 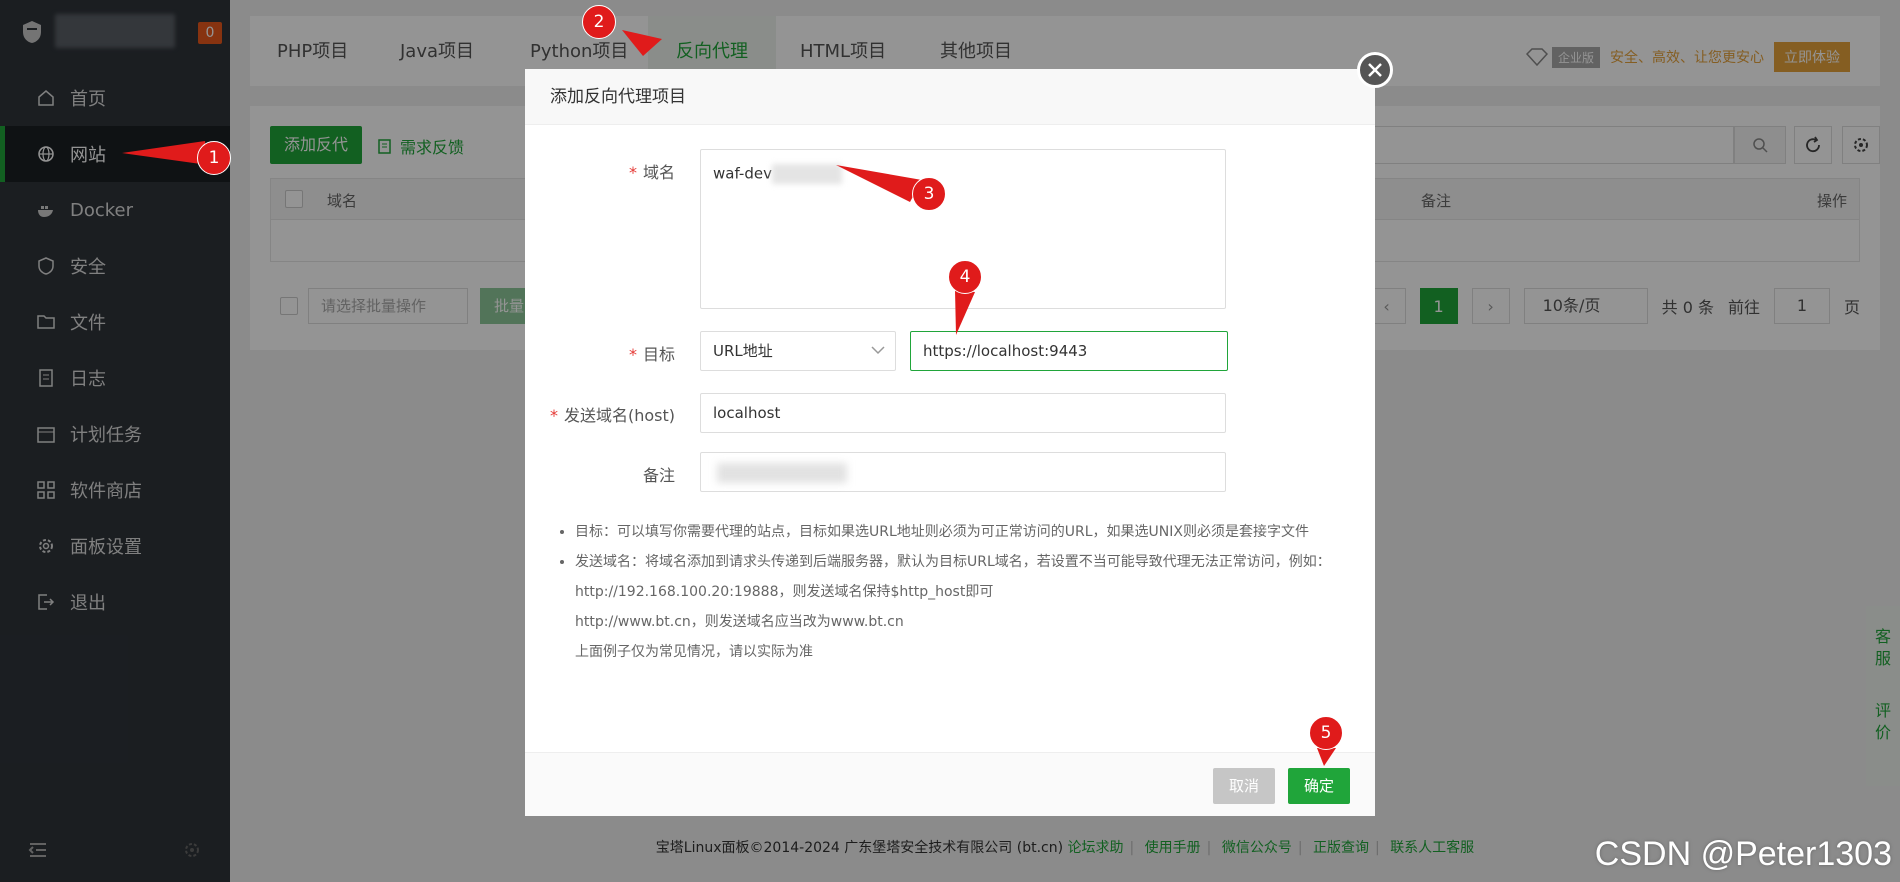 What do you see at coordinates (599, 22) in the screenshot?
I see `step-marker-2: 2` at bounding box center [599, 22].